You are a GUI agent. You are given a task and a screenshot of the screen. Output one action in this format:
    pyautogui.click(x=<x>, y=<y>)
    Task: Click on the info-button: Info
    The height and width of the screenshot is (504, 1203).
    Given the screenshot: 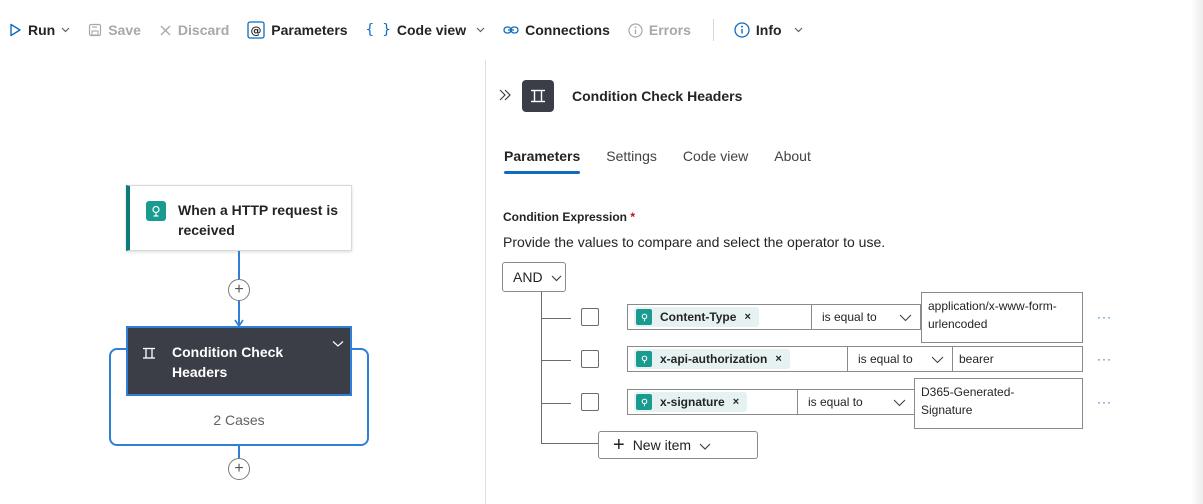 What is the action you would take?
    pyautogui.click(x=768, y=30)
    